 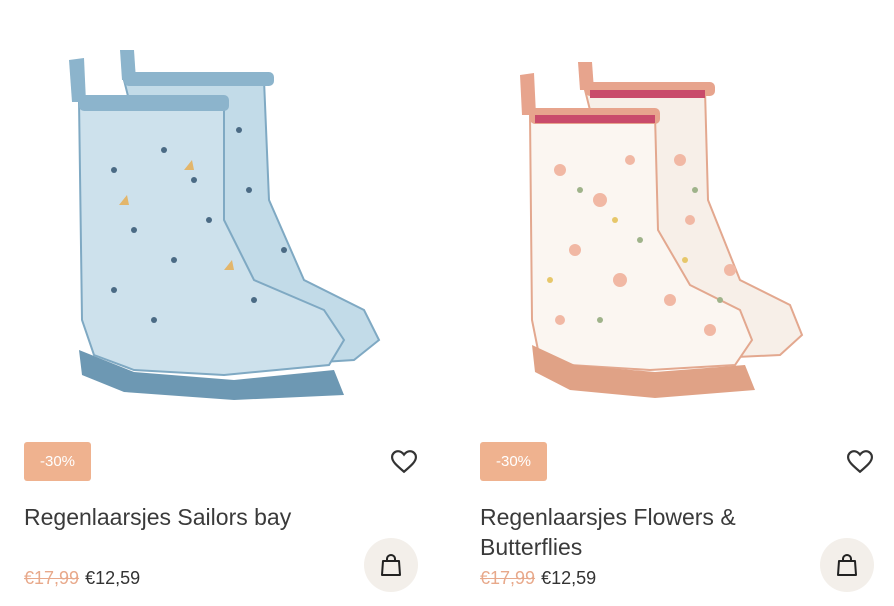 What do you see at coordinates (174, 517) in the screenshot?
I see `product-title: Regenlaarsjes Sailors bay` at bounding box center [174, 517].